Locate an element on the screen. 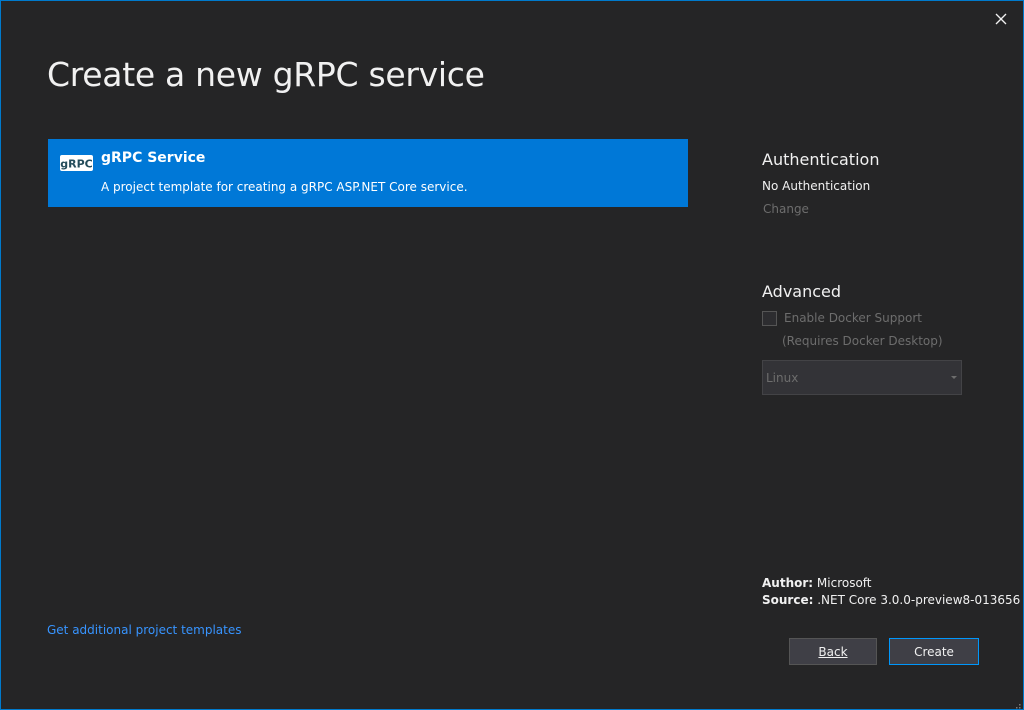  create-button: Create is located at coordinates (934, 651).